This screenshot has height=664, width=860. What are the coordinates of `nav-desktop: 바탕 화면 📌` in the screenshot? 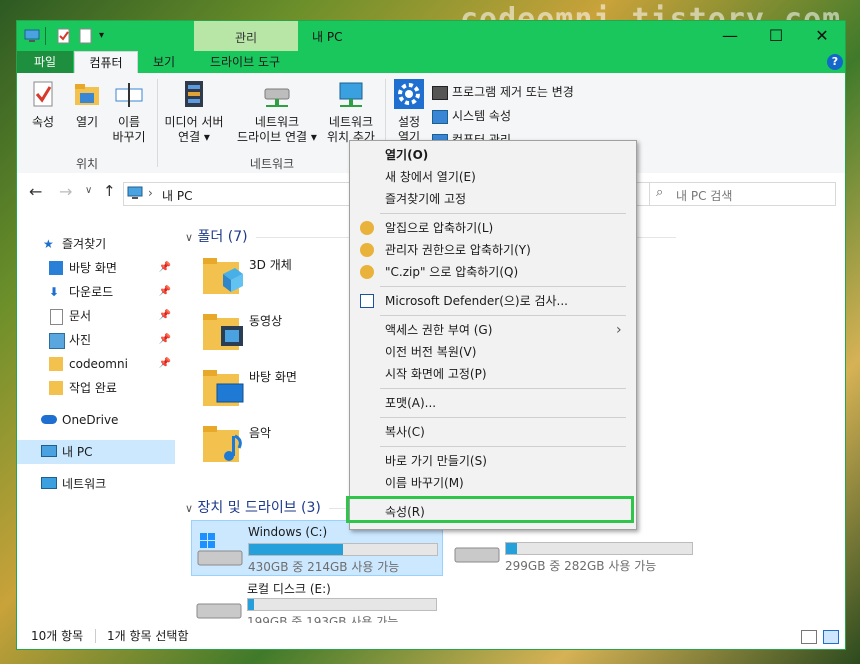 It's located at (96, 268).